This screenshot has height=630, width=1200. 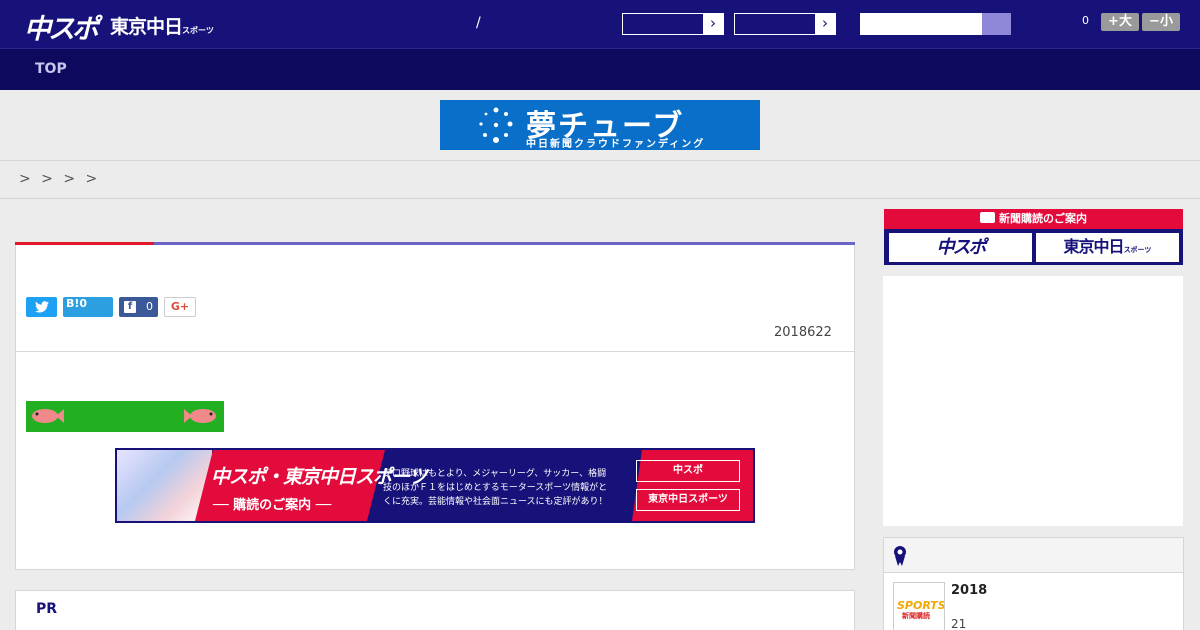 What do you see at coordinates (1094, 246) in the screenshot?
I see `sub-btn2-text: 東京中日` at bounding box center [1094, 246].